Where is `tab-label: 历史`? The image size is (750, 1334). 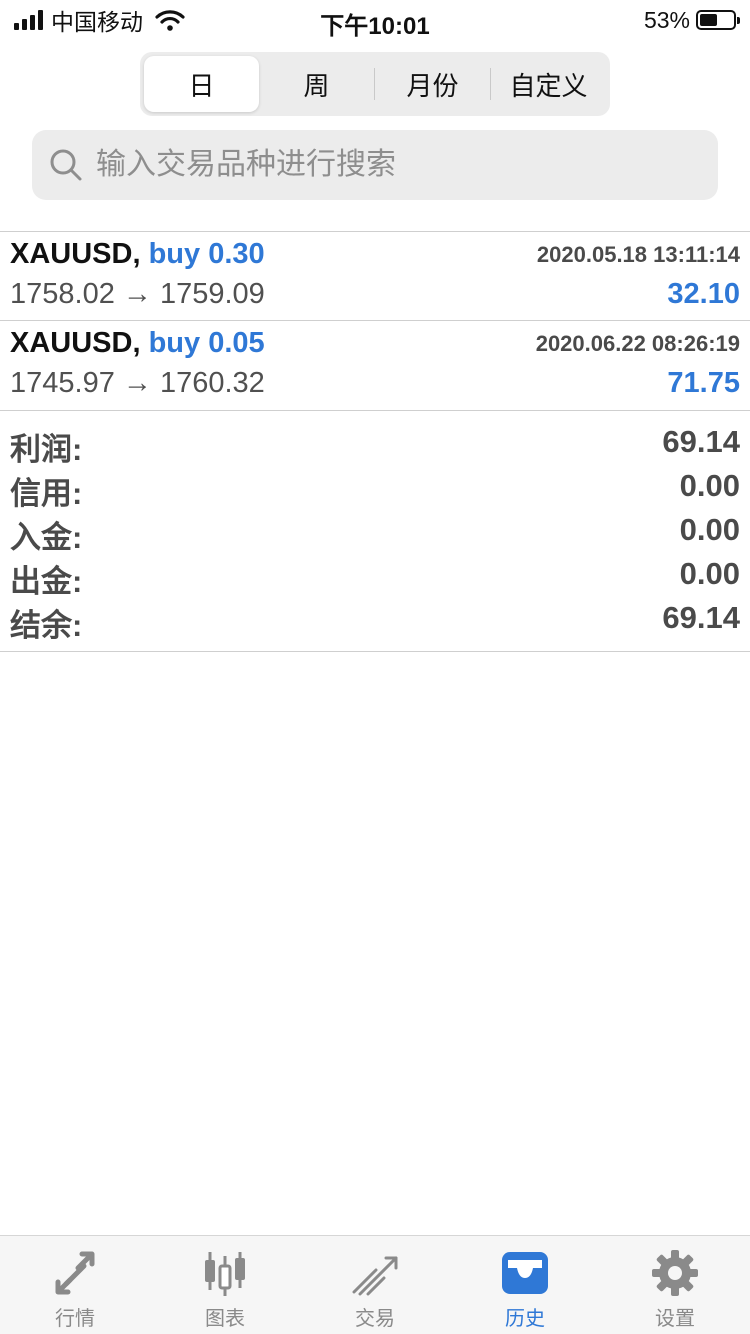
tab-label: 历史 is located at coordinates (525, 1319).